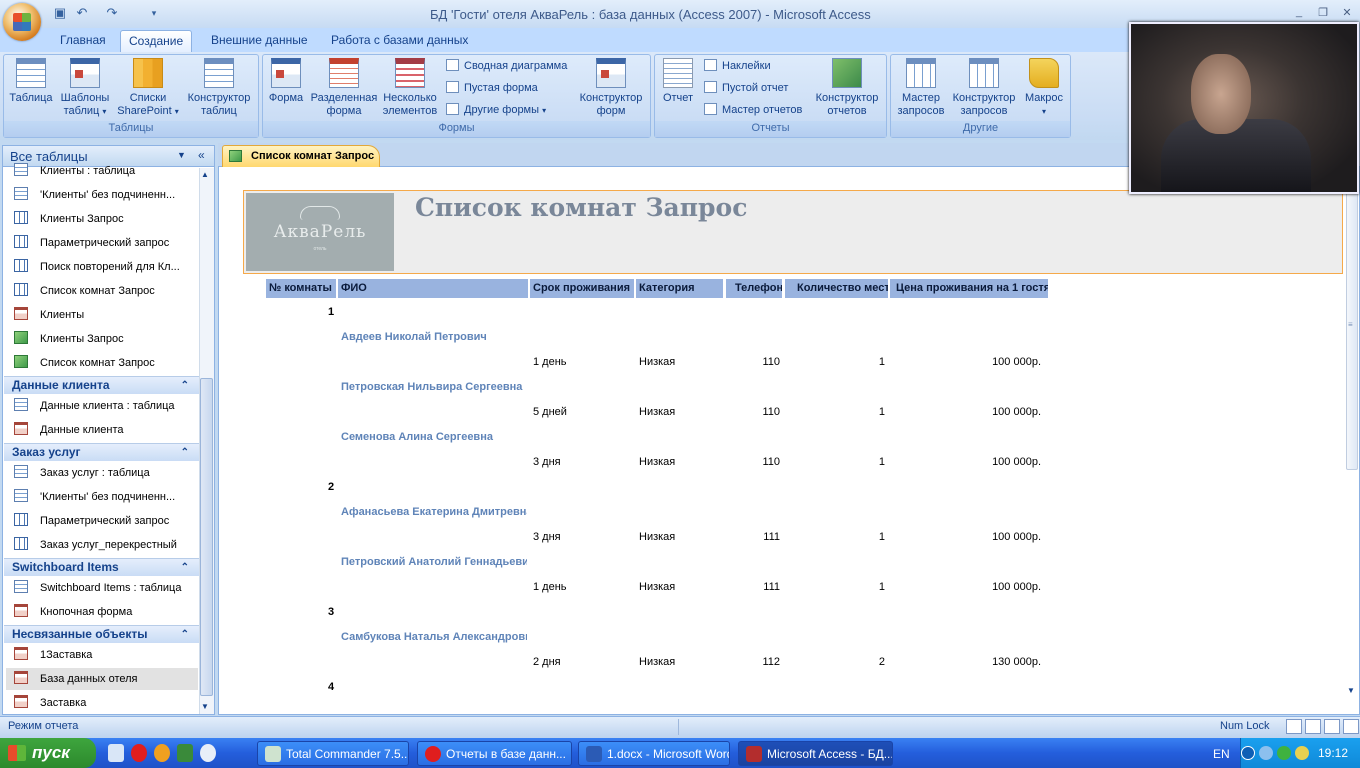 The height and width of the screenshot is (768, 1360). I want to click on report-button: Отчет, so click(678, 81).